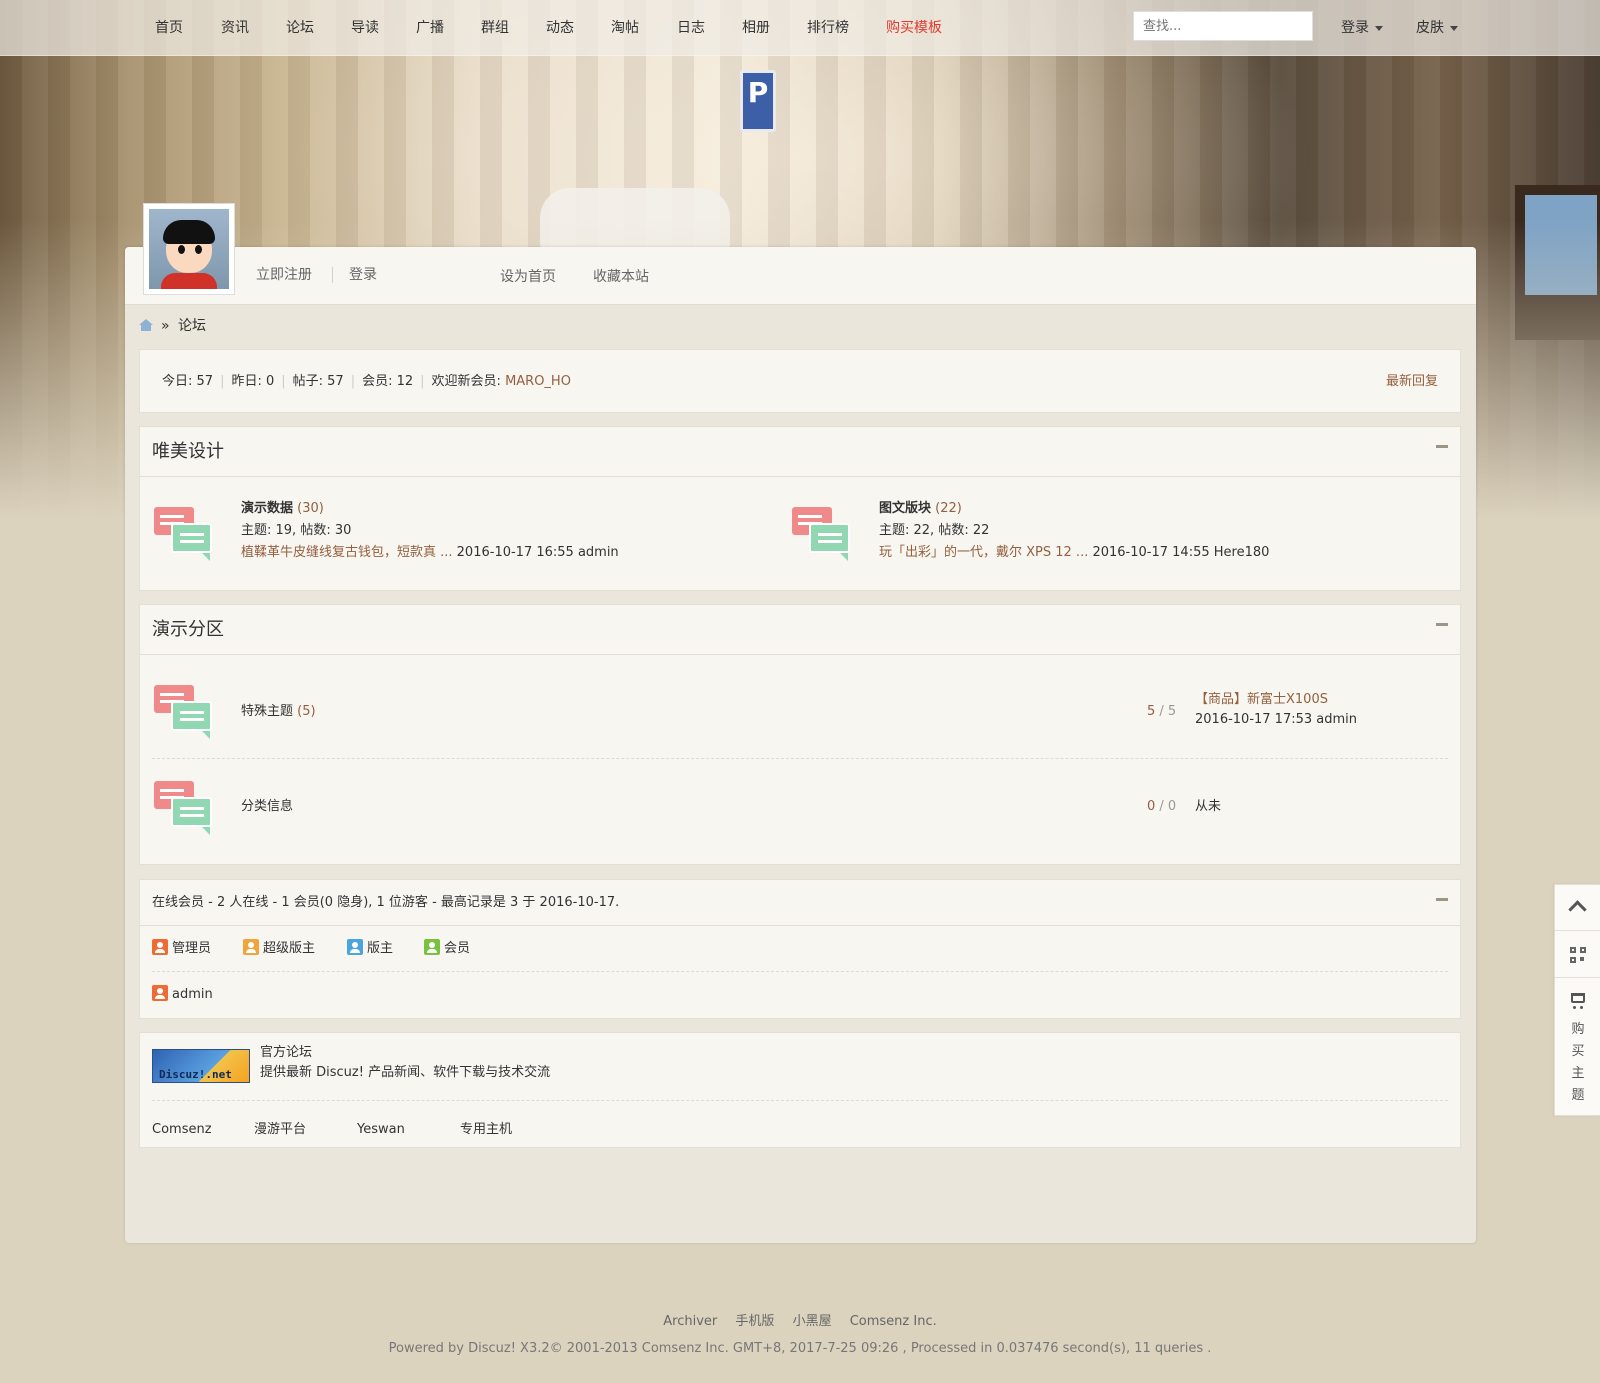 The image size is (1600, 1383). What do you see at coordinates (267, 508) in the screenshot?
I see `forum-name-link: 演示数据` at bounding box center [267, 508].